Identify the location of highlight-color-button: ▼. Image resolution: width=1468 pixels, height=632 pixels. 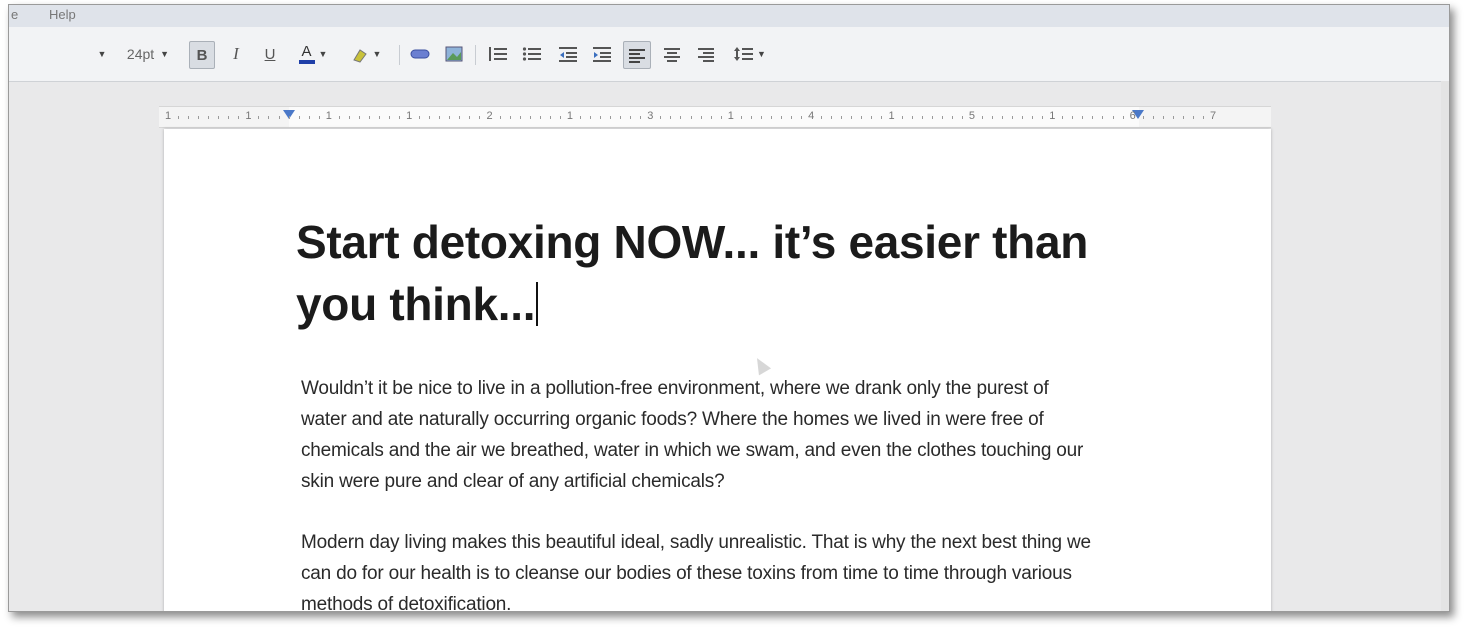
(366, 54).